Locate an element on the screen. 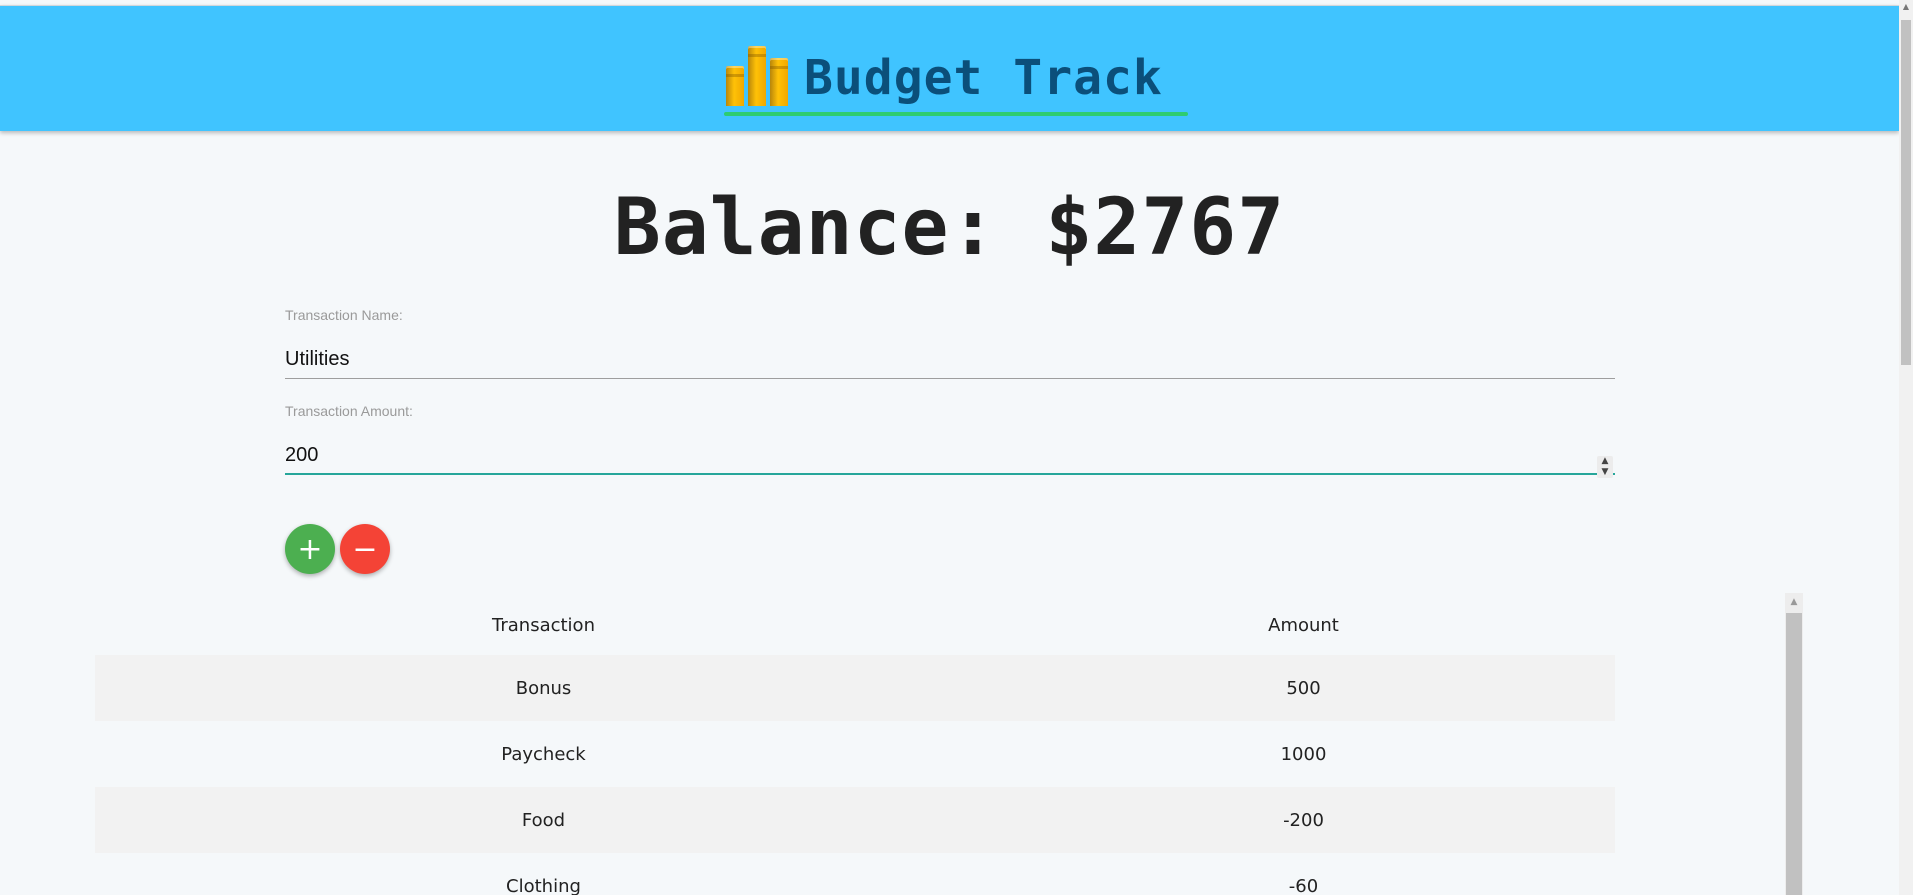 The image size is (1913, 895). transaction-amount-cell: -200 is located at coordinates (1303, 820).